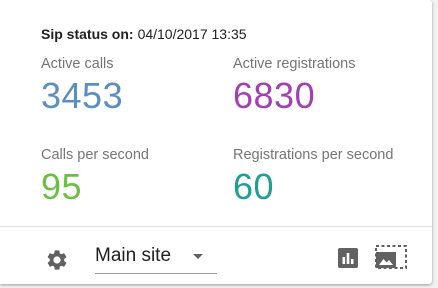  I want to click on metric-label: Registrations per second, so click(313, 155).